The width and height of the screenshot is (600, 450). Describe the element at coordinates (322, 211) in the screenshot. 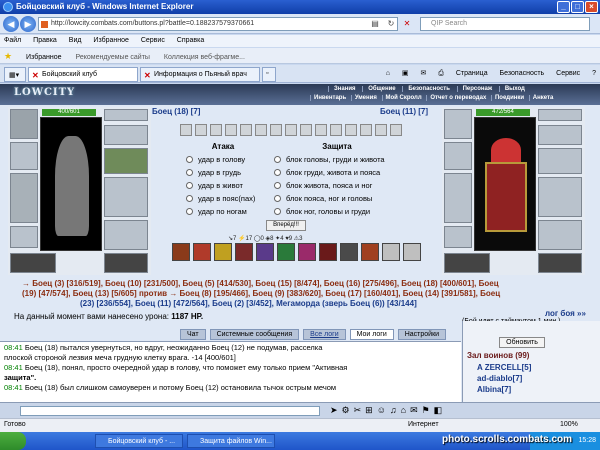

I see `block-option-5: блок ног, головы и груди` at that location.